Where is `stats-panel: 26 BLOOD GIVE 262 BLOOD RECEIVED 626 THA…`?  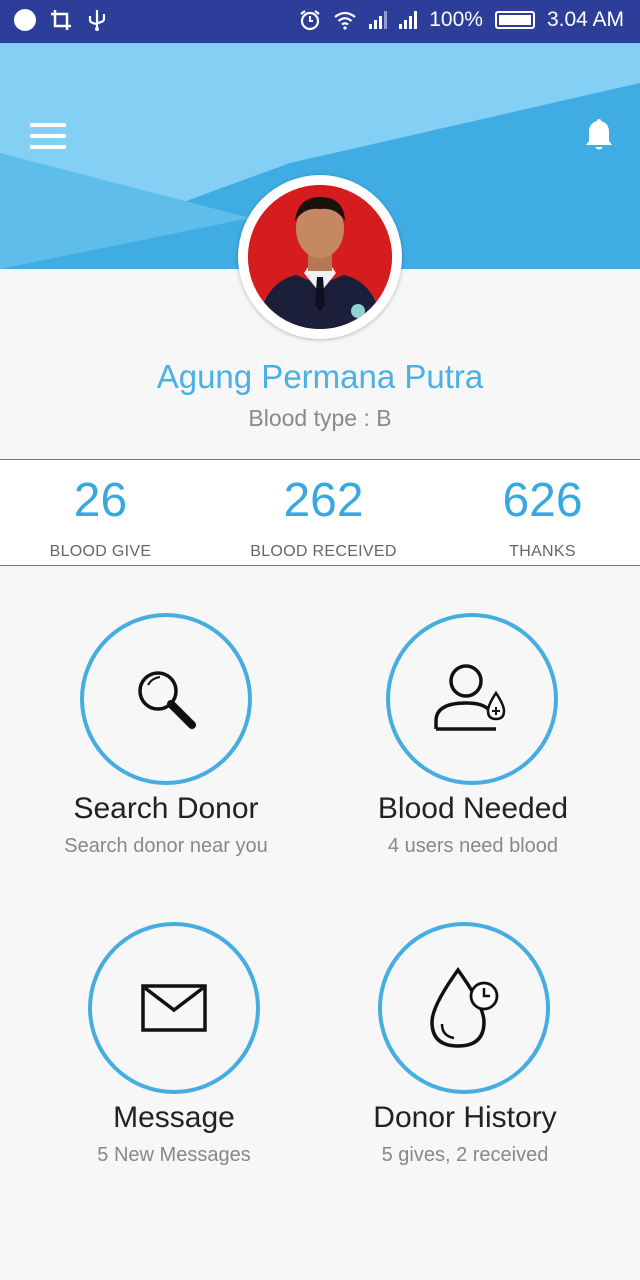 stats-panel: 26 BLOOD GIVE 262 BLOOD RECEIVED 626 THA… is located at coordinates (320, 512).